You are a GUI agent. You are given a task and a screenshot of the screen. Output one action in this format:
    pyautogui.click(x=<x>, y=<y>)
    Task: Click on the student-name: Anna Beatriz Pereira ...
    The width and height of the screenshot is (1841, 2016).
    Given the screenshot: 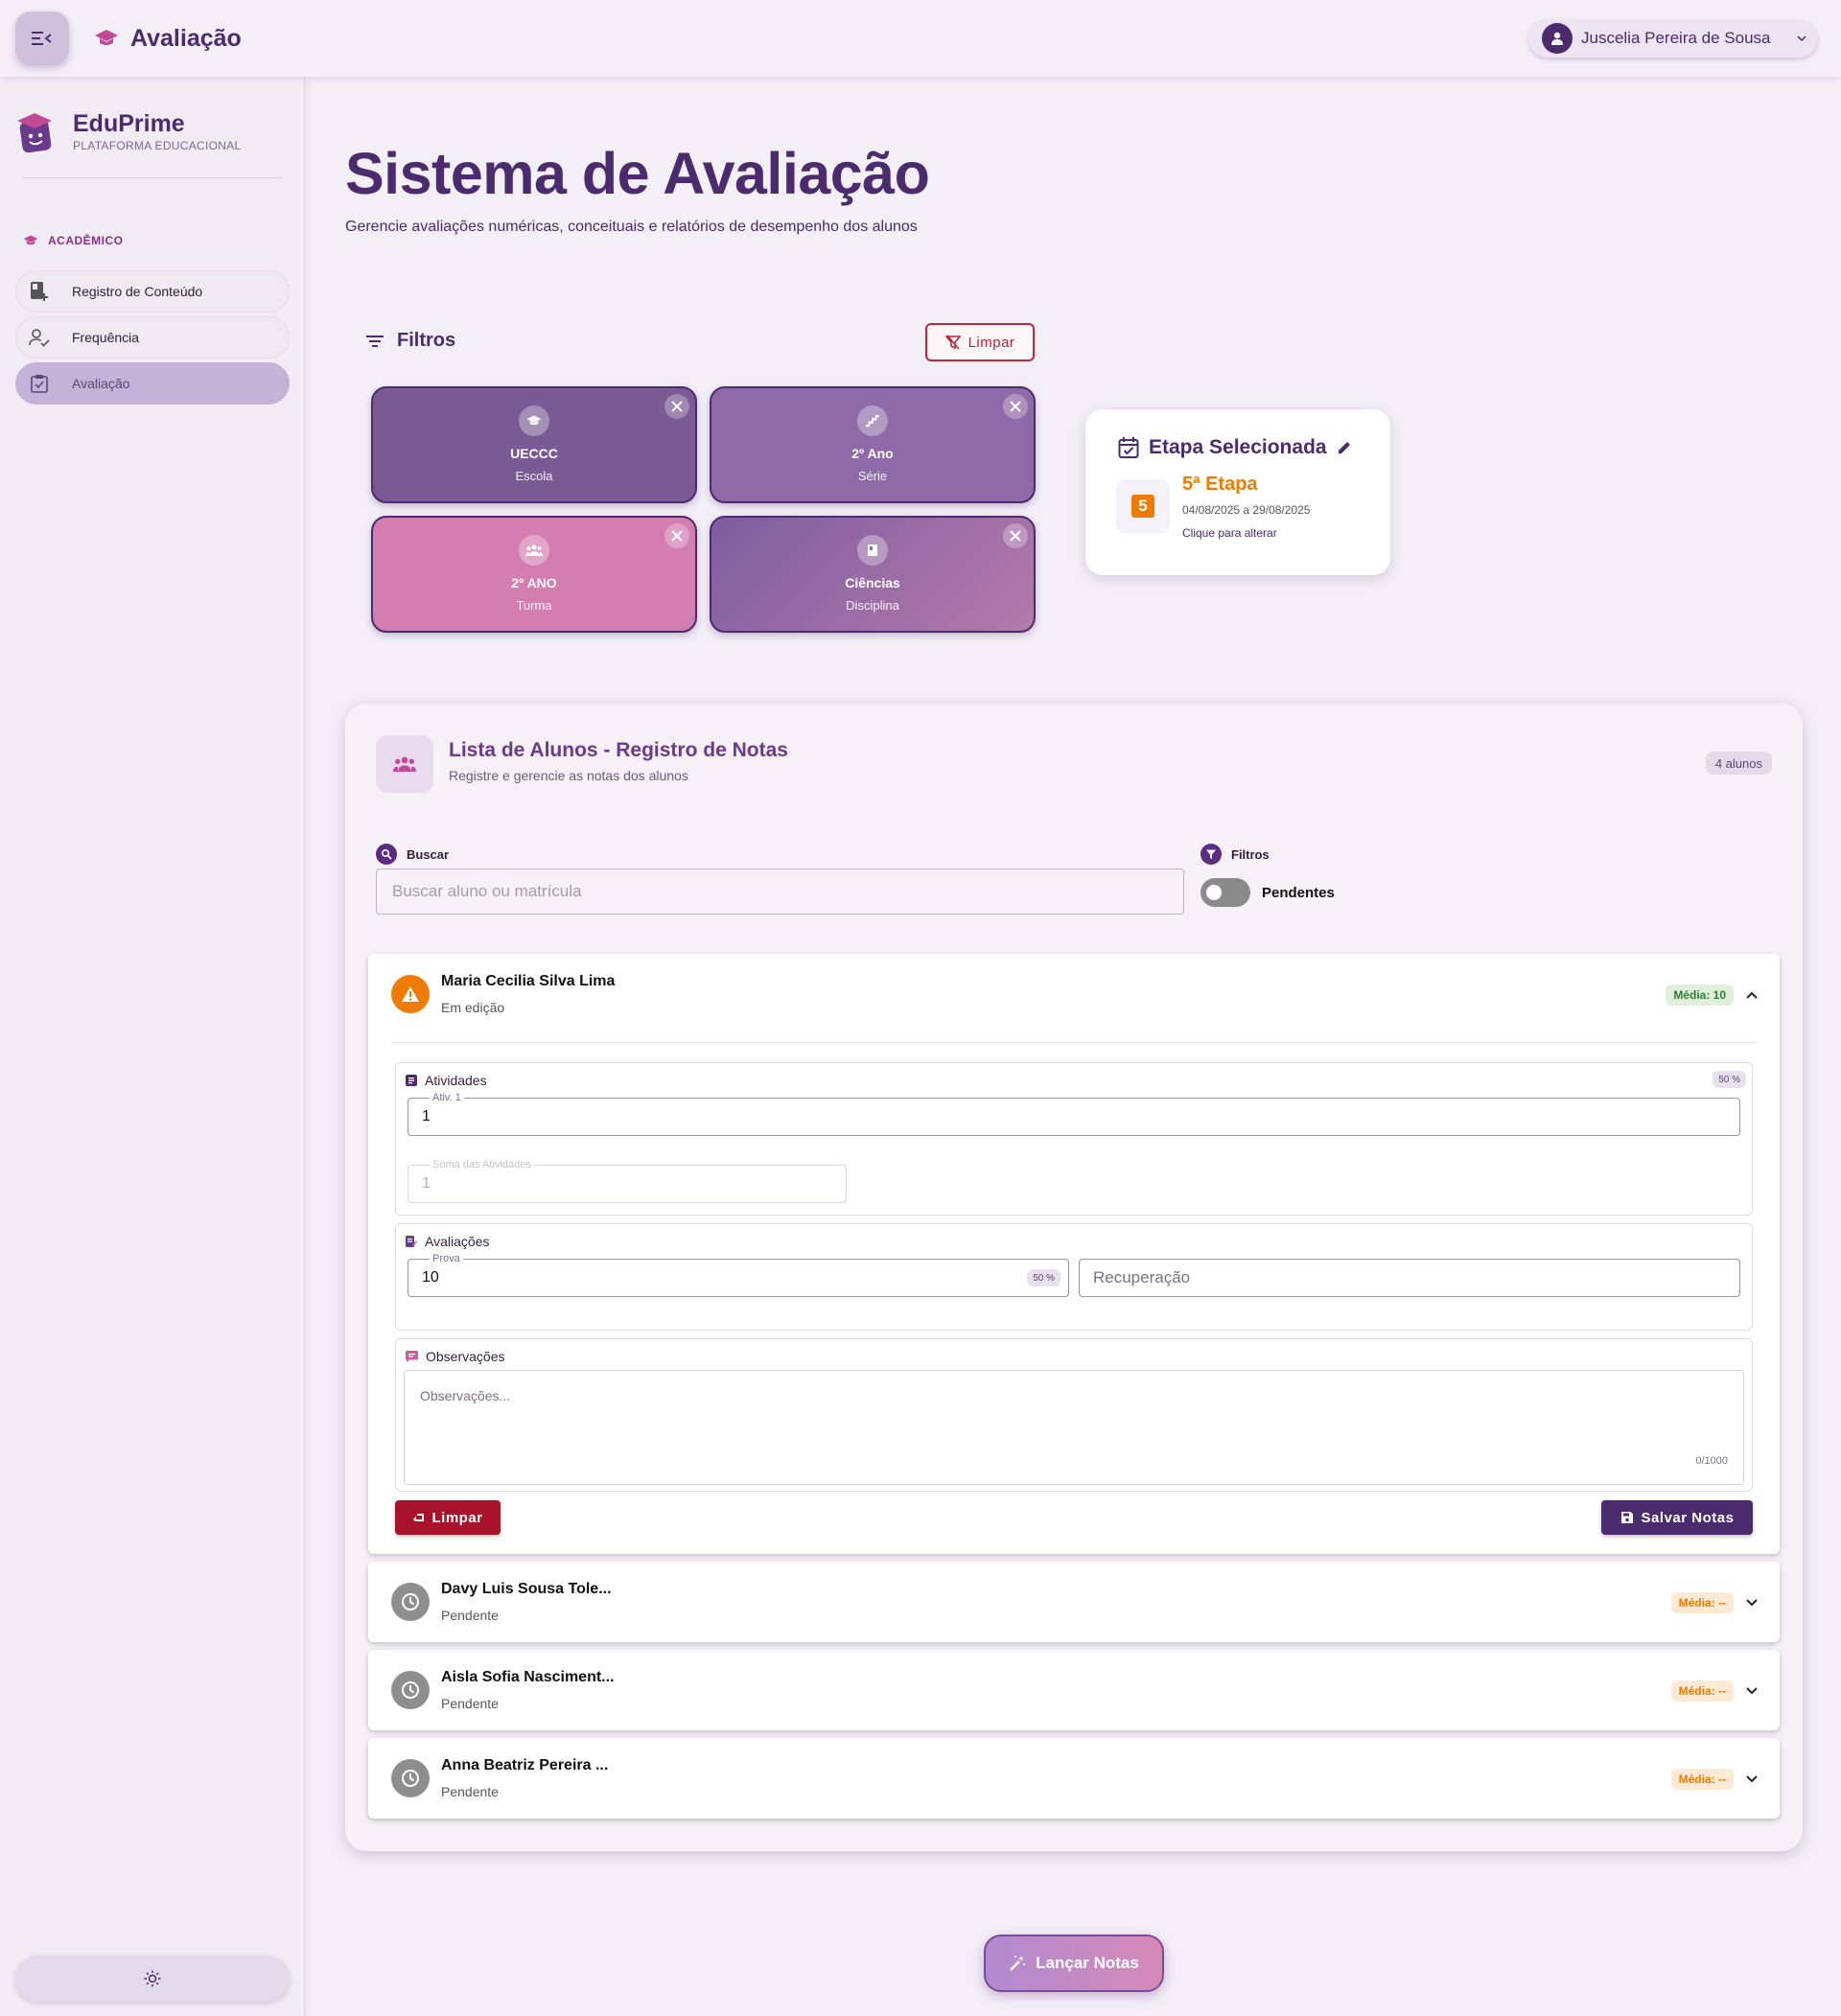 What is the action you would take?
    pyautogui.click(x=525, y=1765)
    